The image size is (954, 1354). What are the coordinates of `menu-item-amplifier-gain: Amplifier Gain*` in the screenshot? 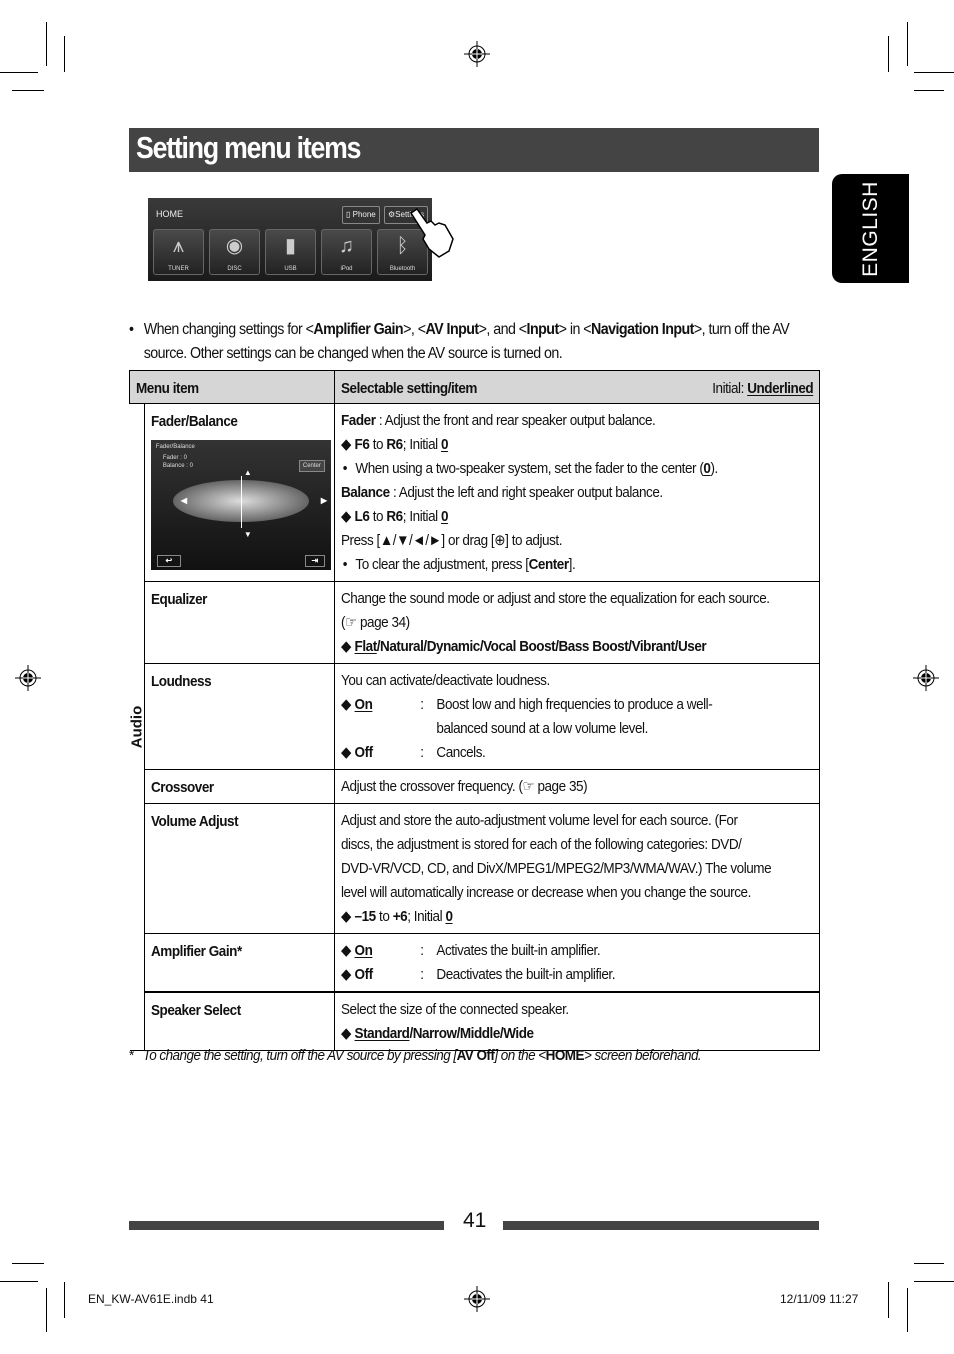 It's located at (239, 963).